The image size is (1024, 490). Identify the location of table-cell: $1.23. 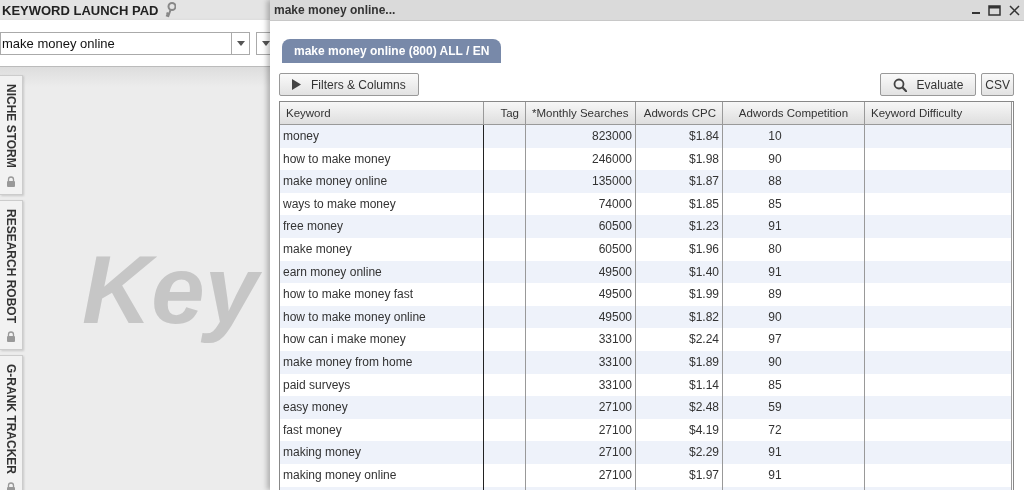
(679, 226).